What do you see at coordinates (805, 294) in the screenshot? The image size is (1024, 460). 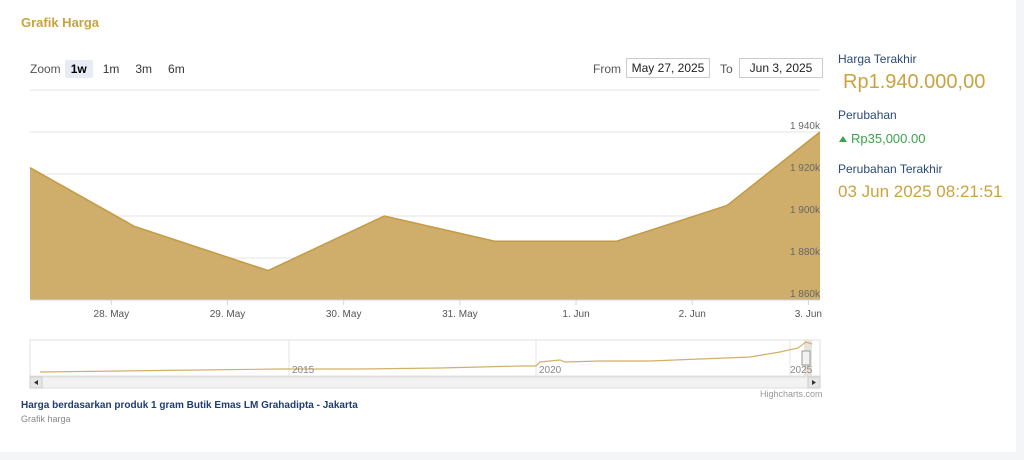 I see `y-tick-label: 1 860k` at bounding box center [805, 294].